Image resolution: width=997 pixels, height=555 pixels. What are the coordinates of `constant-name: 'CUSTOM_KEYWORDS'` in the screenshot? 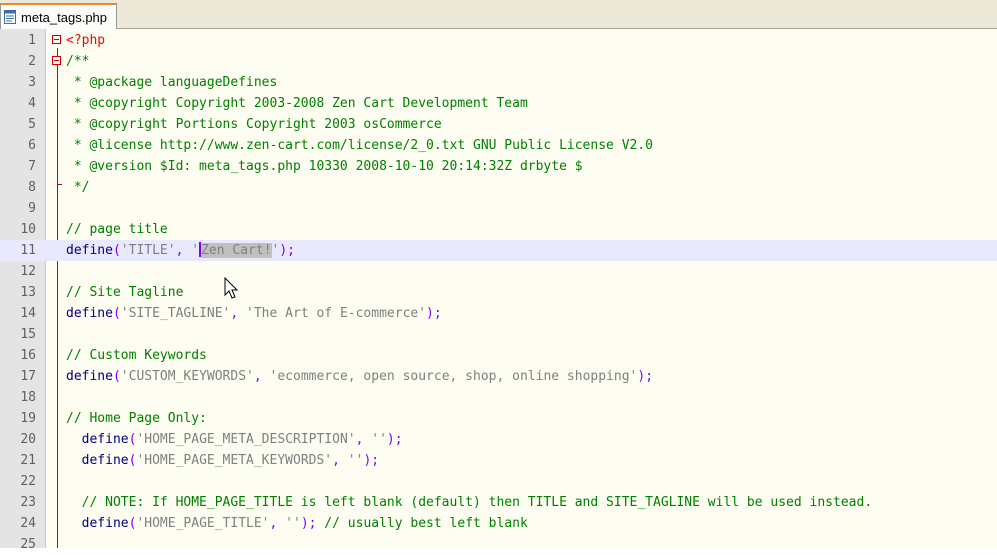 It's located at (187, 376).